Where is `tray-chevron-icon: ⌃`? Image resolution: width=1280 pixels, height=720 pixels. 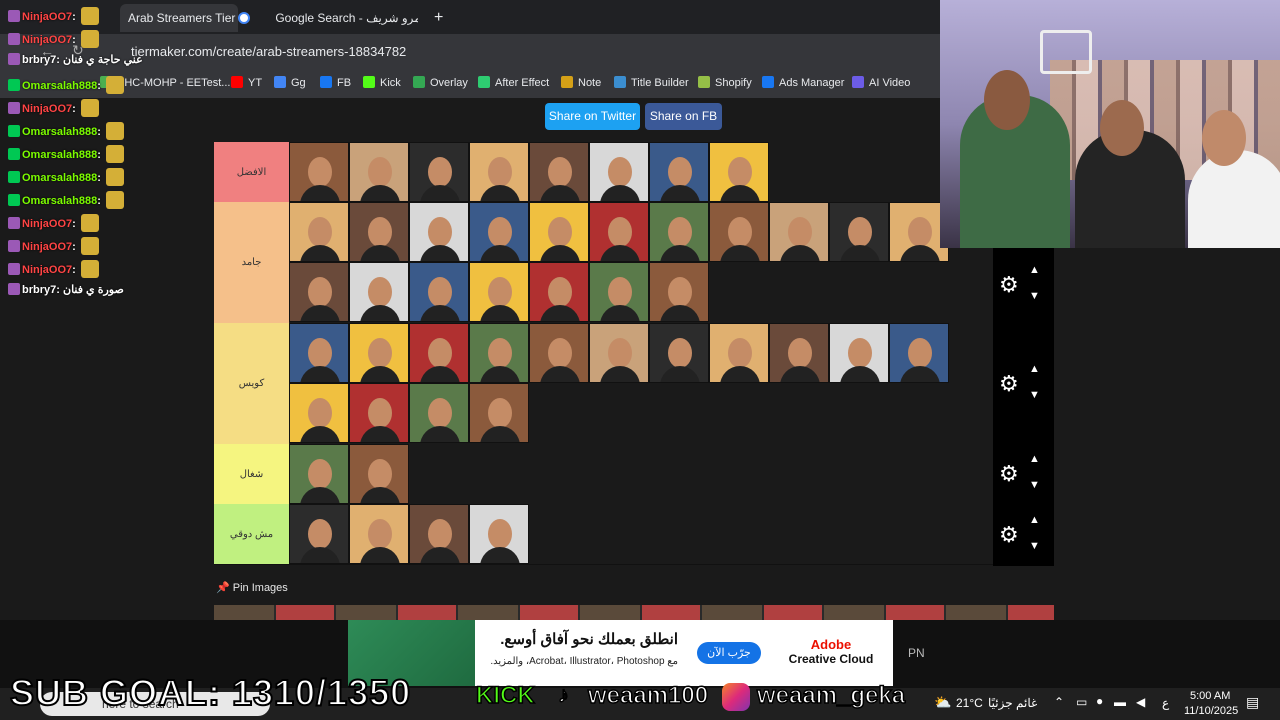
tray-chevron-icon: ⌃ is located at coordinates (1059, 702).